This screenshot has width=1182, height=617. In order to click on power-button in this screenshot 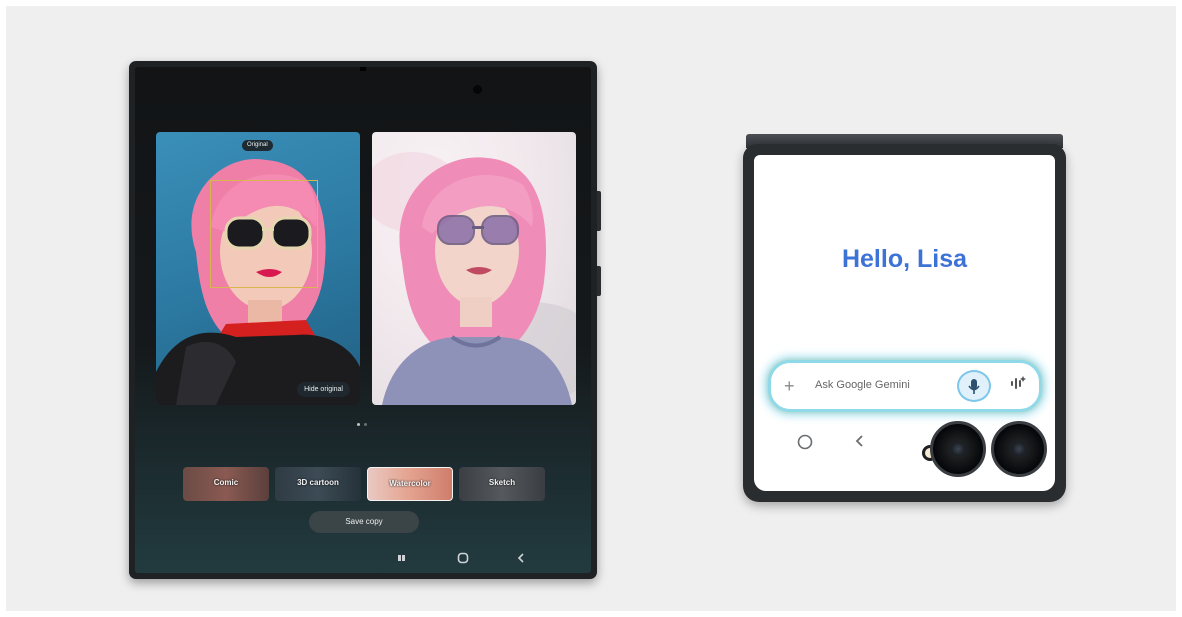, I will do `click(599, 281)`.